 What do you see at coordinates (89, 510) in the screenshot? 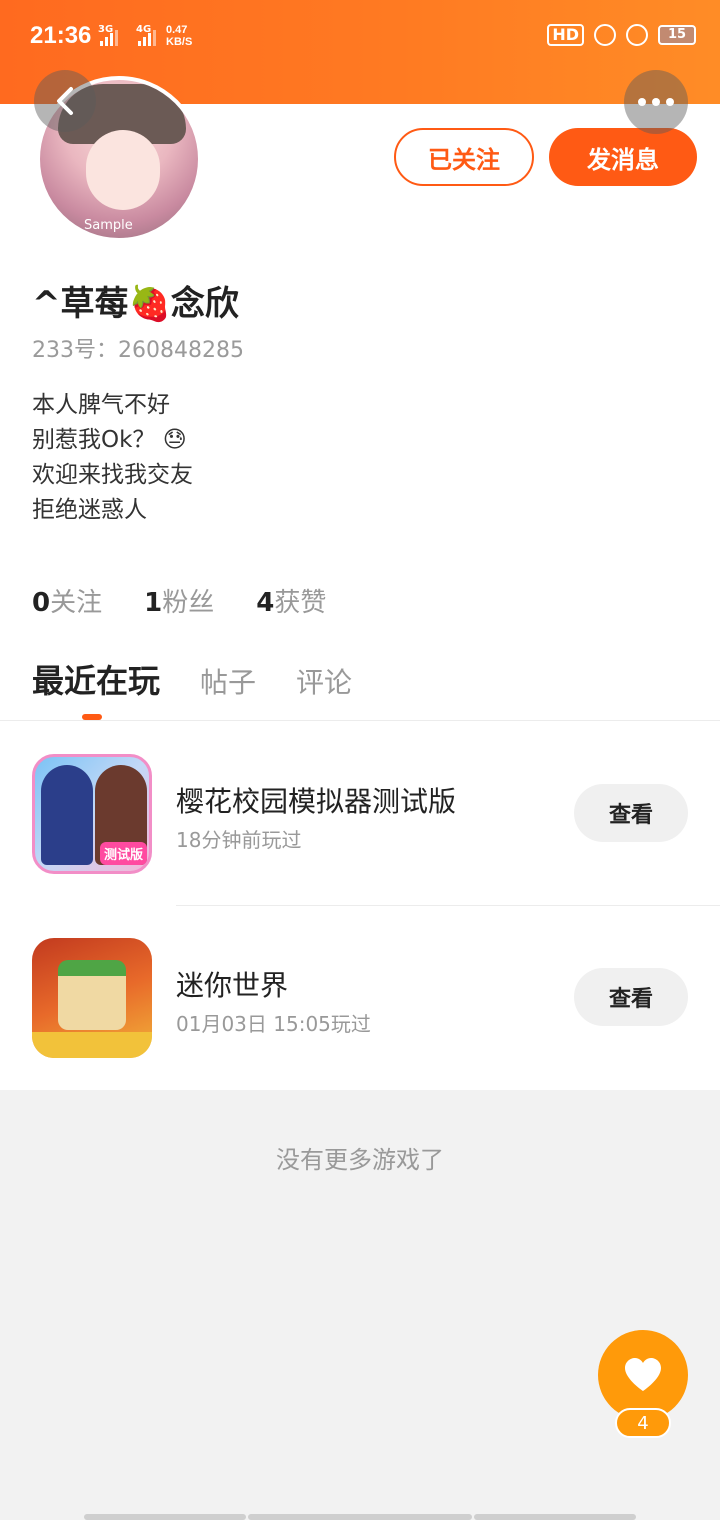
I see `bio-line: 拒绝迷惑人` at bounding box center [89, 510].